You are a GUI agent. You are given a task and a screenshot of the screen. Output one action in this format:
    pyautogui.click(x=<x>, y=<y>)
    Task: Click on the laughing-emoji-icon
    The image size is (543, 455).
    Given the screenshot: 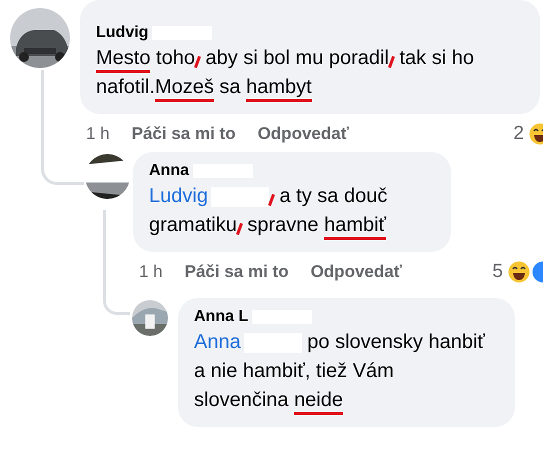 What is the action you would take?
    pyautogui.click(x=519, y=272)
    